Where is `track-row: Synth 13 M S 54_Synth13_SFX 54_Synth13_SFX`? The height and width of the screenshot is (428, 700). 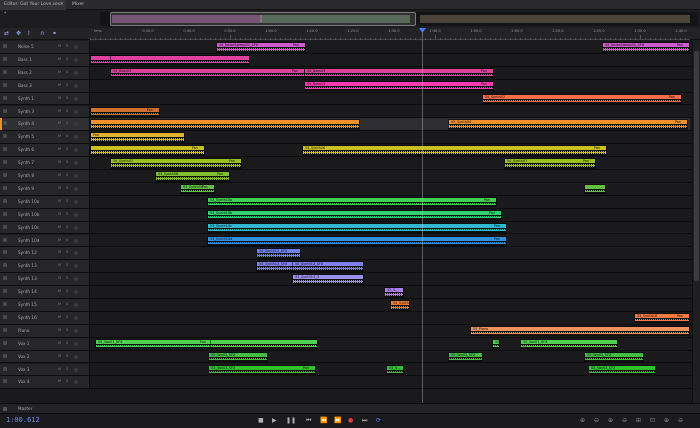 track-row: Synth 13 M S 54_Synth13_SFX 54_Synth13_SFX is located at coordinates (350, 267).